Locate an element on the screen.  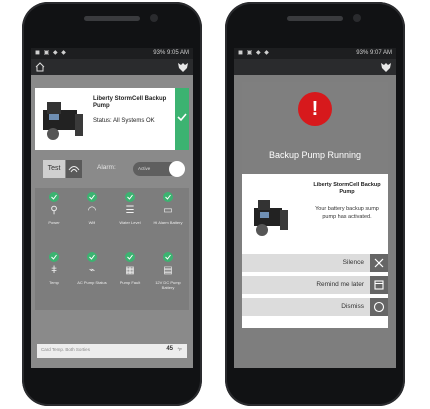
device-name: Liberty StormCell Backup Pump is located at coordinates (130, 102).